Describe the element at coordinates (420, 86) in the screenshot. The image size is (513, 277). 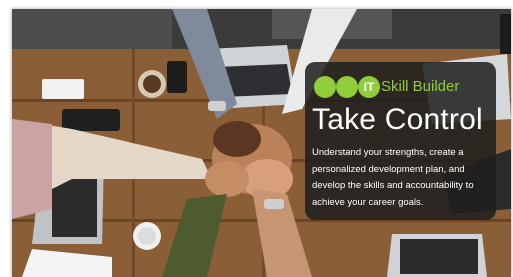
I see `logo-brand-text: Skill Builder` at that location.